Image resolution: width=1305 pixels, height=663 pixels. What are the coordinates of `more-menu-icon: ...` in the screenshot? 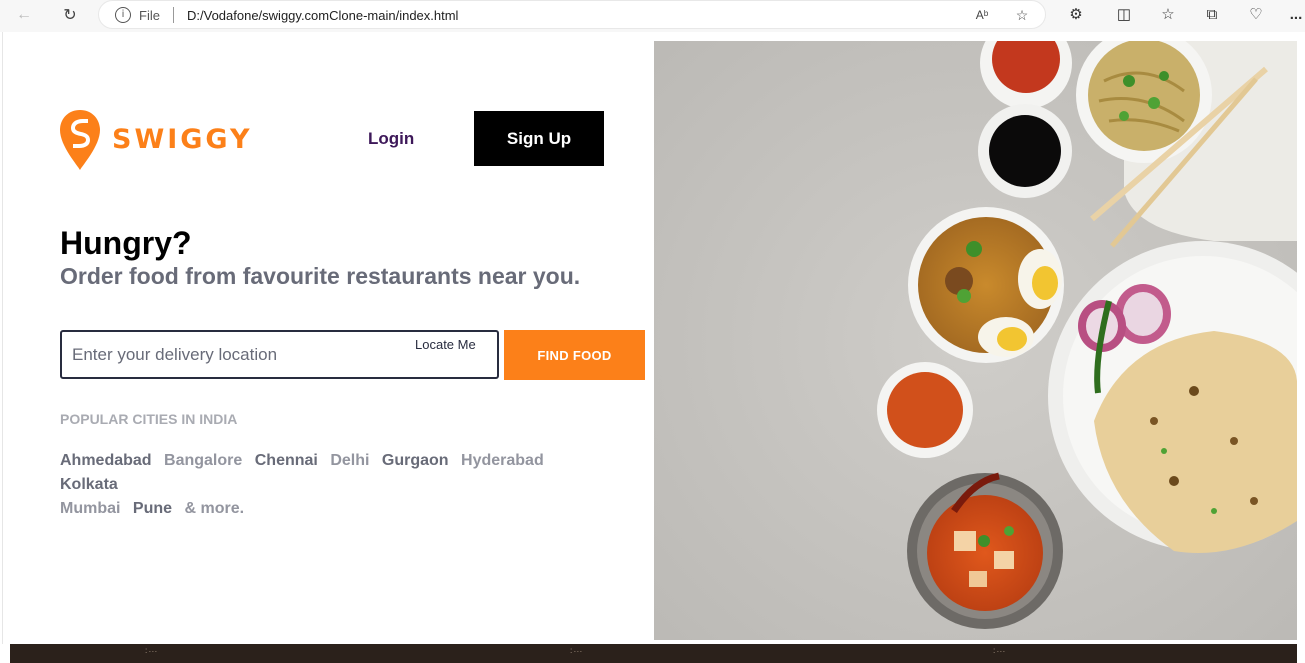 It's located at (1295, 15).